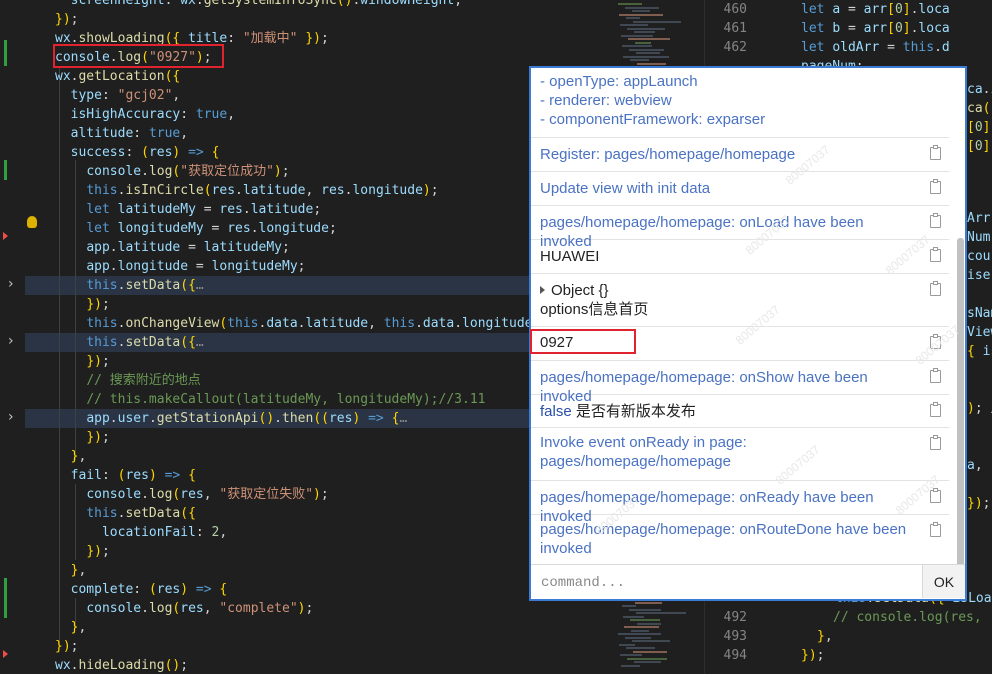 This screenshot has height=674, width=992. What do you see at coordinates (297, 114) in the screenshot?
I see `code-line: isHighAccuracy: true,` at bounding box center [297, 114].